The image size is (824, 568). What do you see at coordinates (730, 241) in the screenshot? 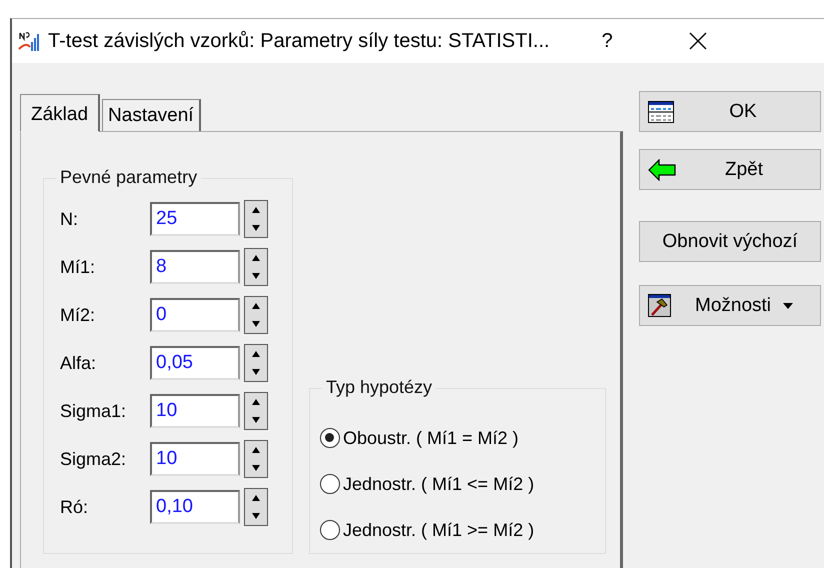
I see `dialog-button: Obnovit výchozí` at bounding box center [730, 241].